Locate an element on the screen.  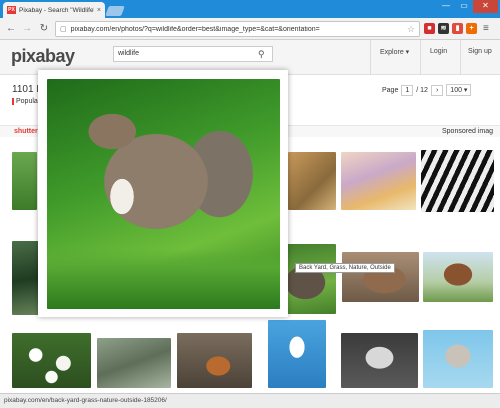
deer-thumbnail is located at coordinates (380, 277).